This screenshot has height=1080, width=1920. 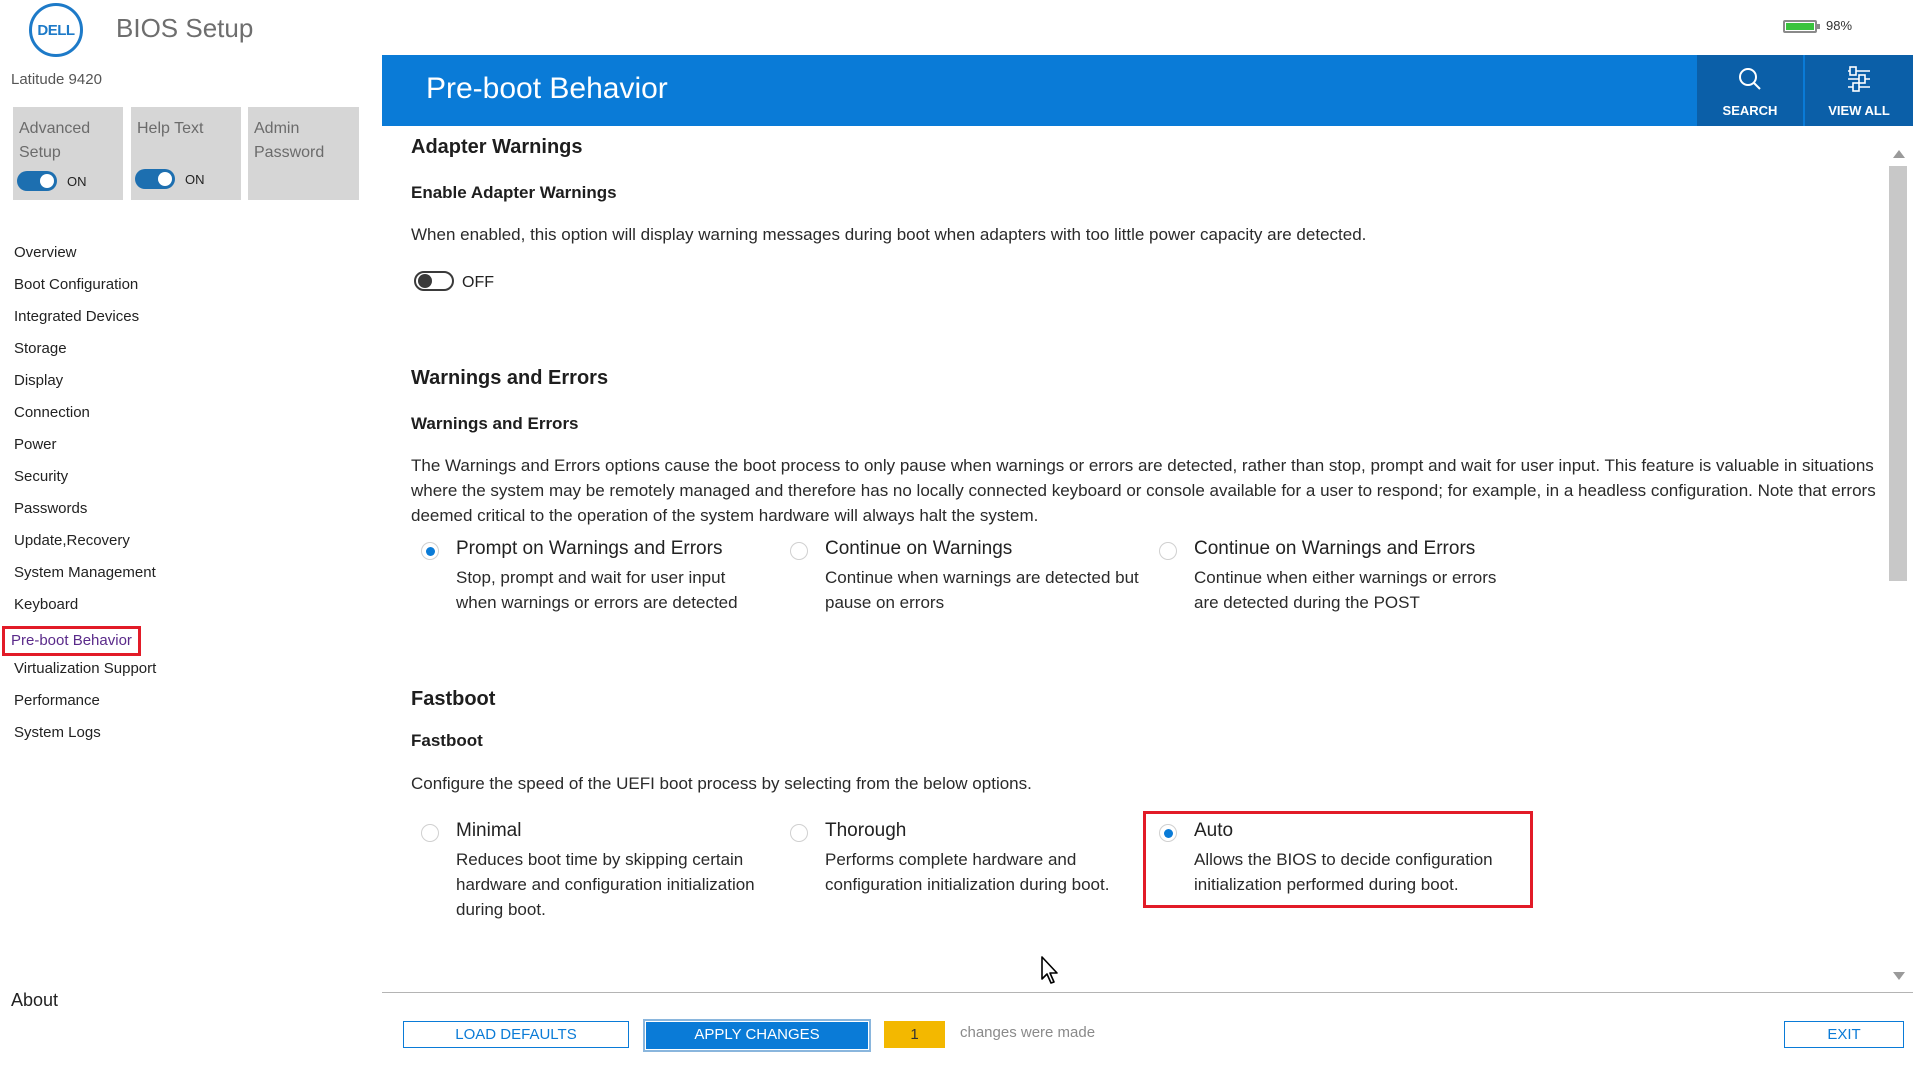 I want to click on admin-password-tile: Admin Password, so click(x=303, y=153).